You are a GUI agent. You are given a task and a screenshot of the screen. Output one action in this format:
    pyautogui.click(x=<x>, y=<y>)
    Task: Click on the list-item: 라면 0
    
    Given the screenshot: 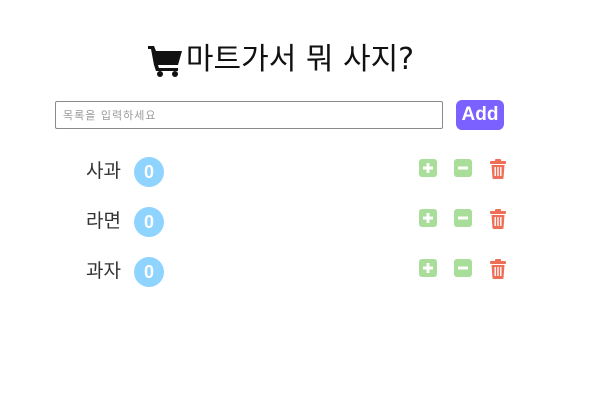 What is the action you would take?
    pyautogui.click(x=300, y=227)
    